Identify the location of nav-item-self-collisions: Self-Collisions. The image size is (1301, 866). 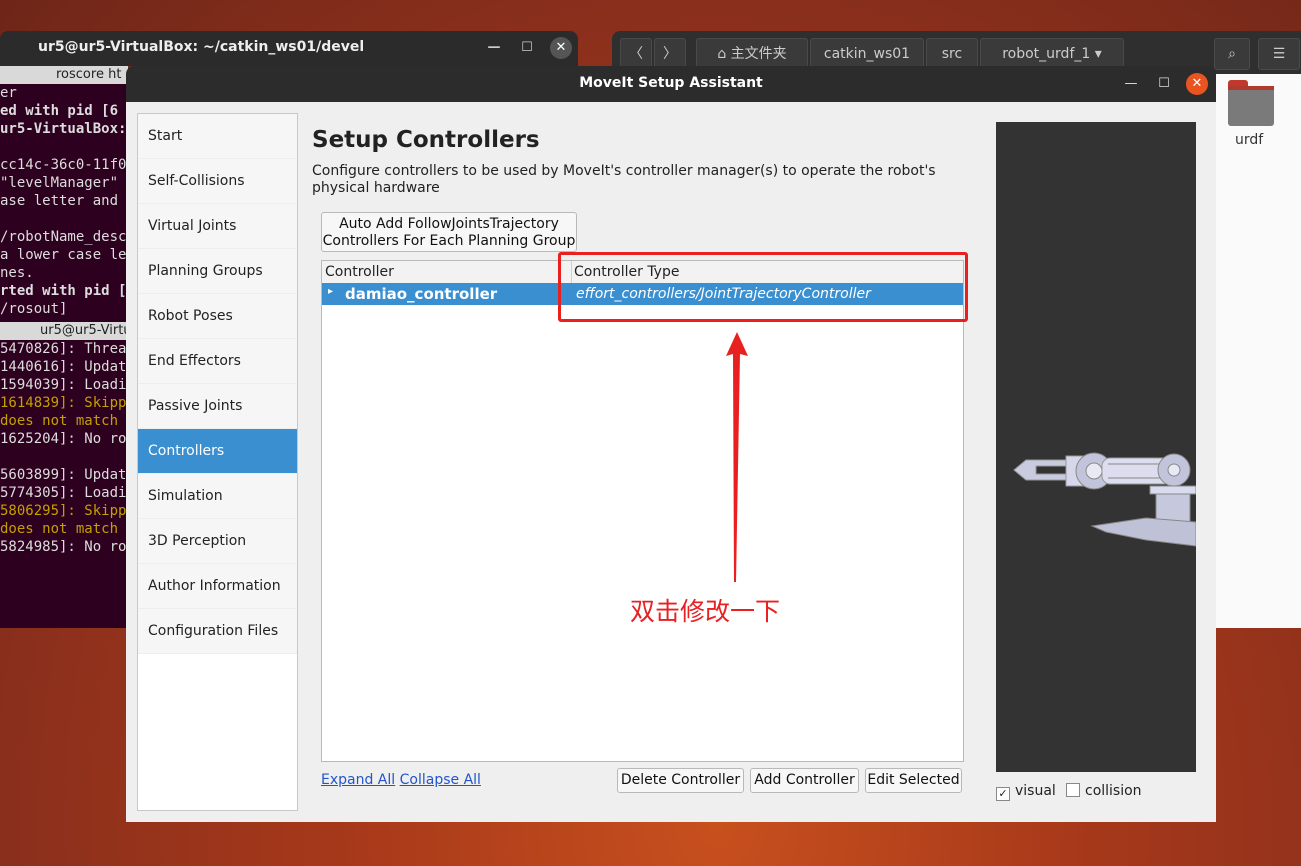
(217, 181).